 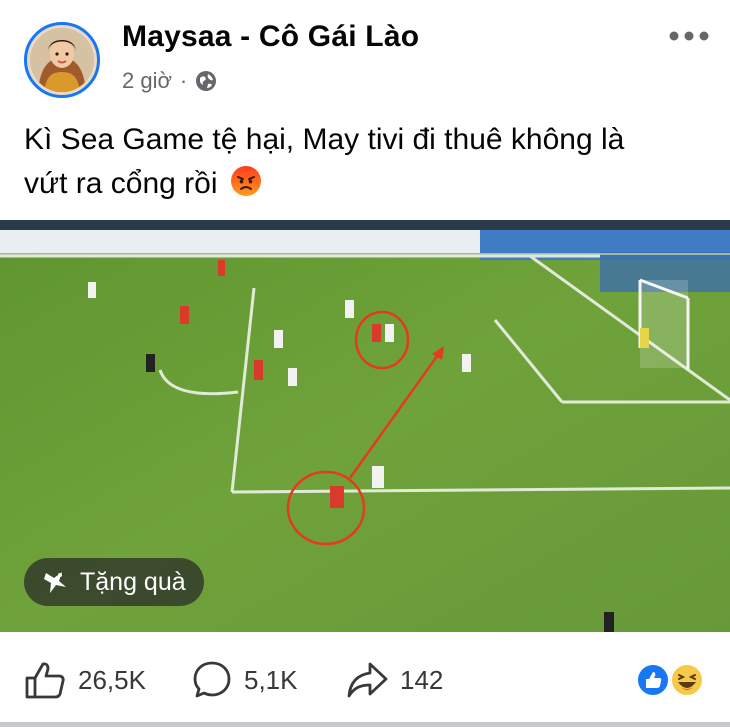 I want to click on post-text-line-2: vứt ra cổng rồi, so click(x=364, y=184).